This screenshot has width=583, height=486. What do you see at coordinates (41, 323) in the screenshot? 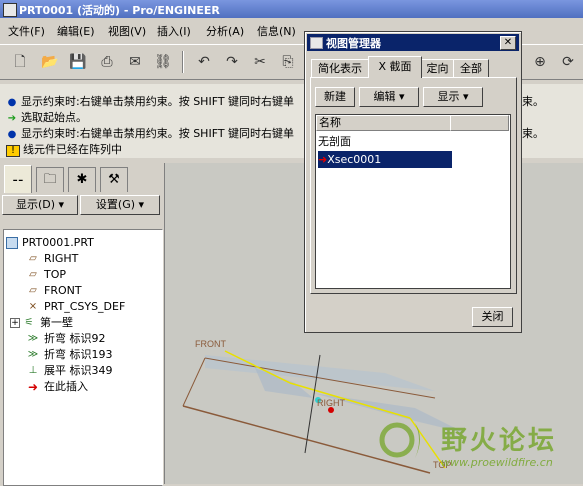
I see `tree-item-wall: + ⚟ 第一壁` at bounding box center [41, 323].